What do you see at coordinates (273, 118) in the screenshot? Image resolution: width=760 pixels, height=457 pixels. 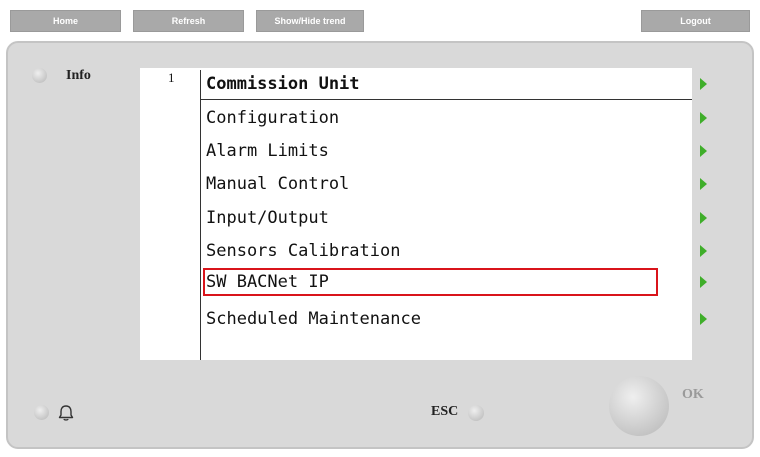 I see `menu-item-label: Configuration` at bounding box center [273, 118].